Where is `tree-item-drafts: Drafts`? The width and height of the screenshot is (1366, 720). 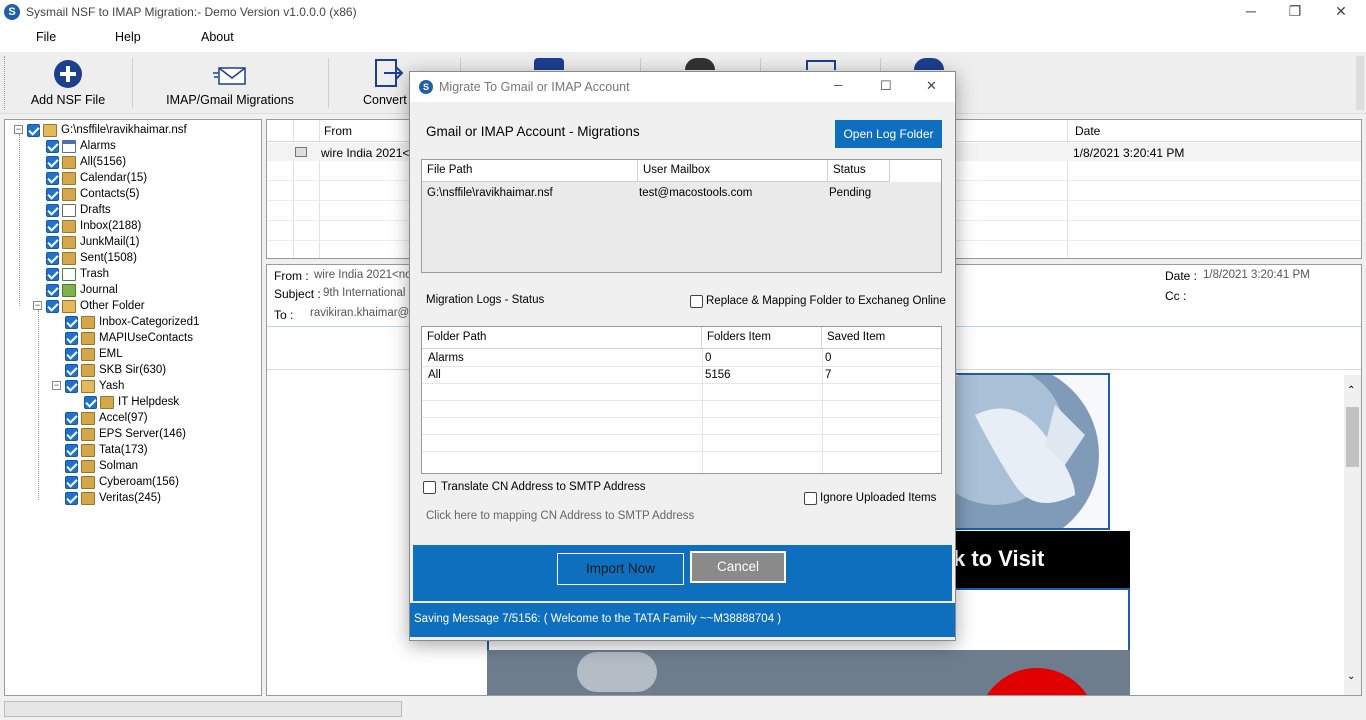 tree-item-drafts: Drafts is located at coordinates (78, 210).